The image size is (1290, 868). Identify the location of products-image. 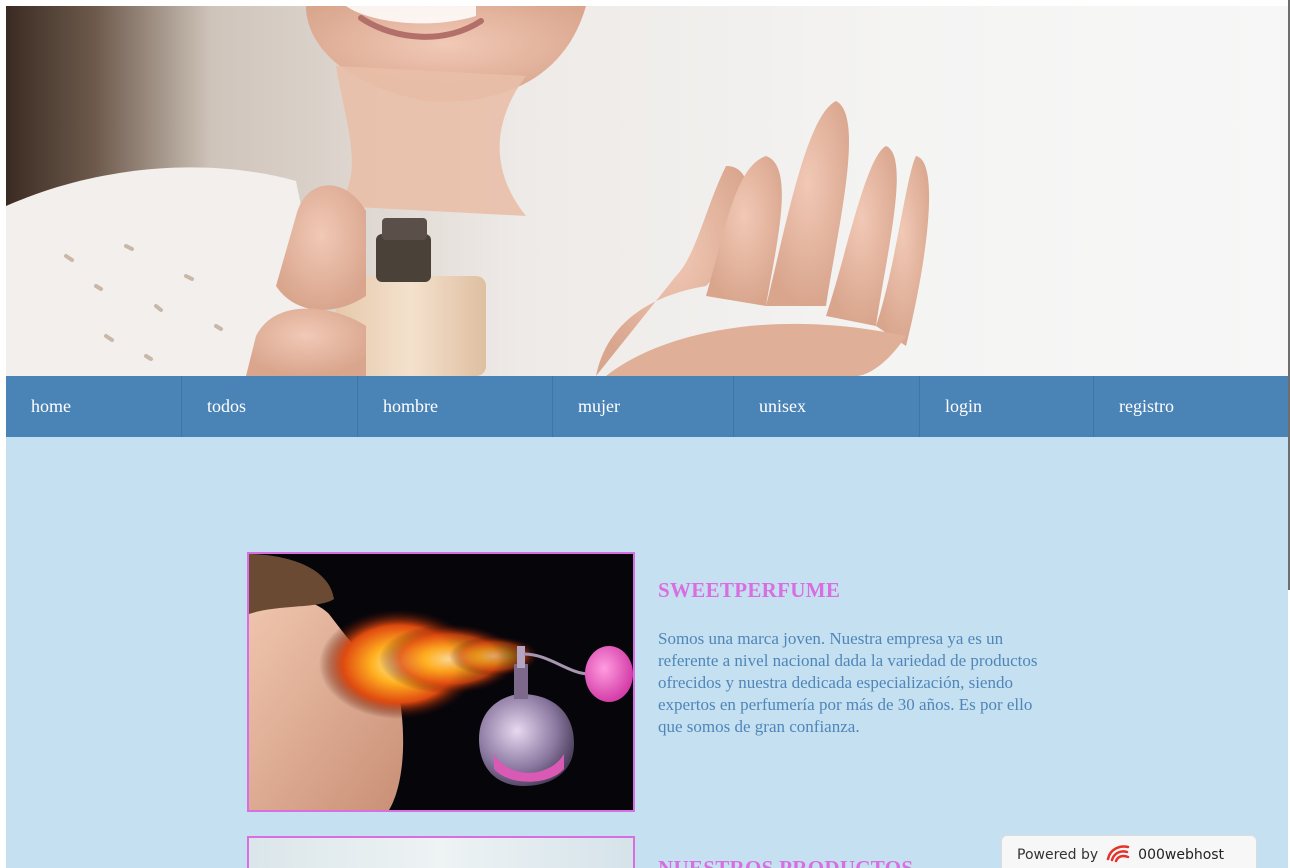
(441, 852).